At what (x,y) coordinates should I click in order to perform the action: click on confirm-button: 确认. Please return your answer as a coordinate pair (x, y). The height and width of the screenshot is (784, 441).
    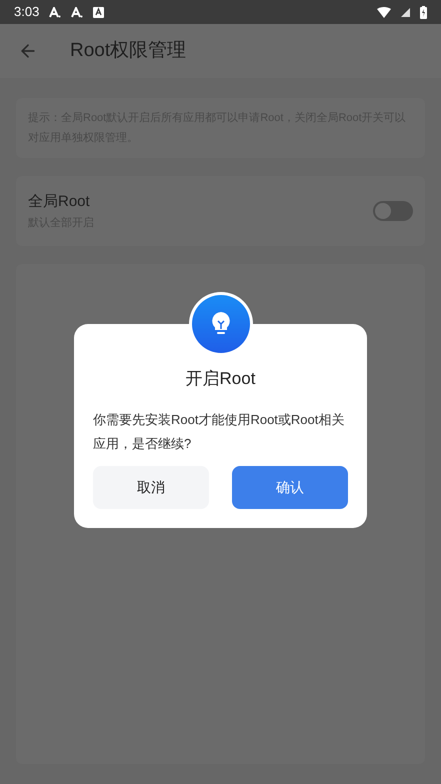
    Looking at the image, I should click on (290, 487).